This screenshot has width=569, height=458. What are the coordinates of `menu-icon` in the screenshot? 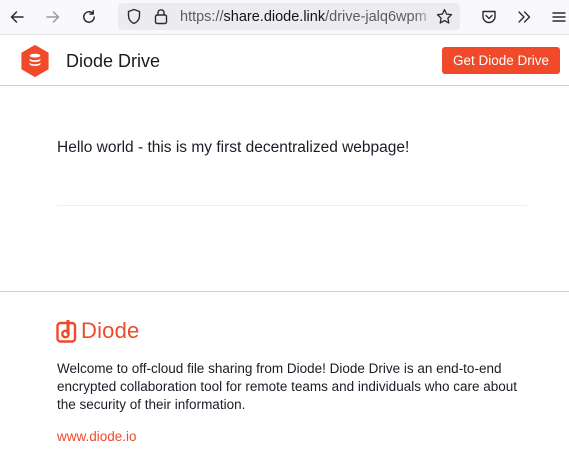 It's located at (559, 17).